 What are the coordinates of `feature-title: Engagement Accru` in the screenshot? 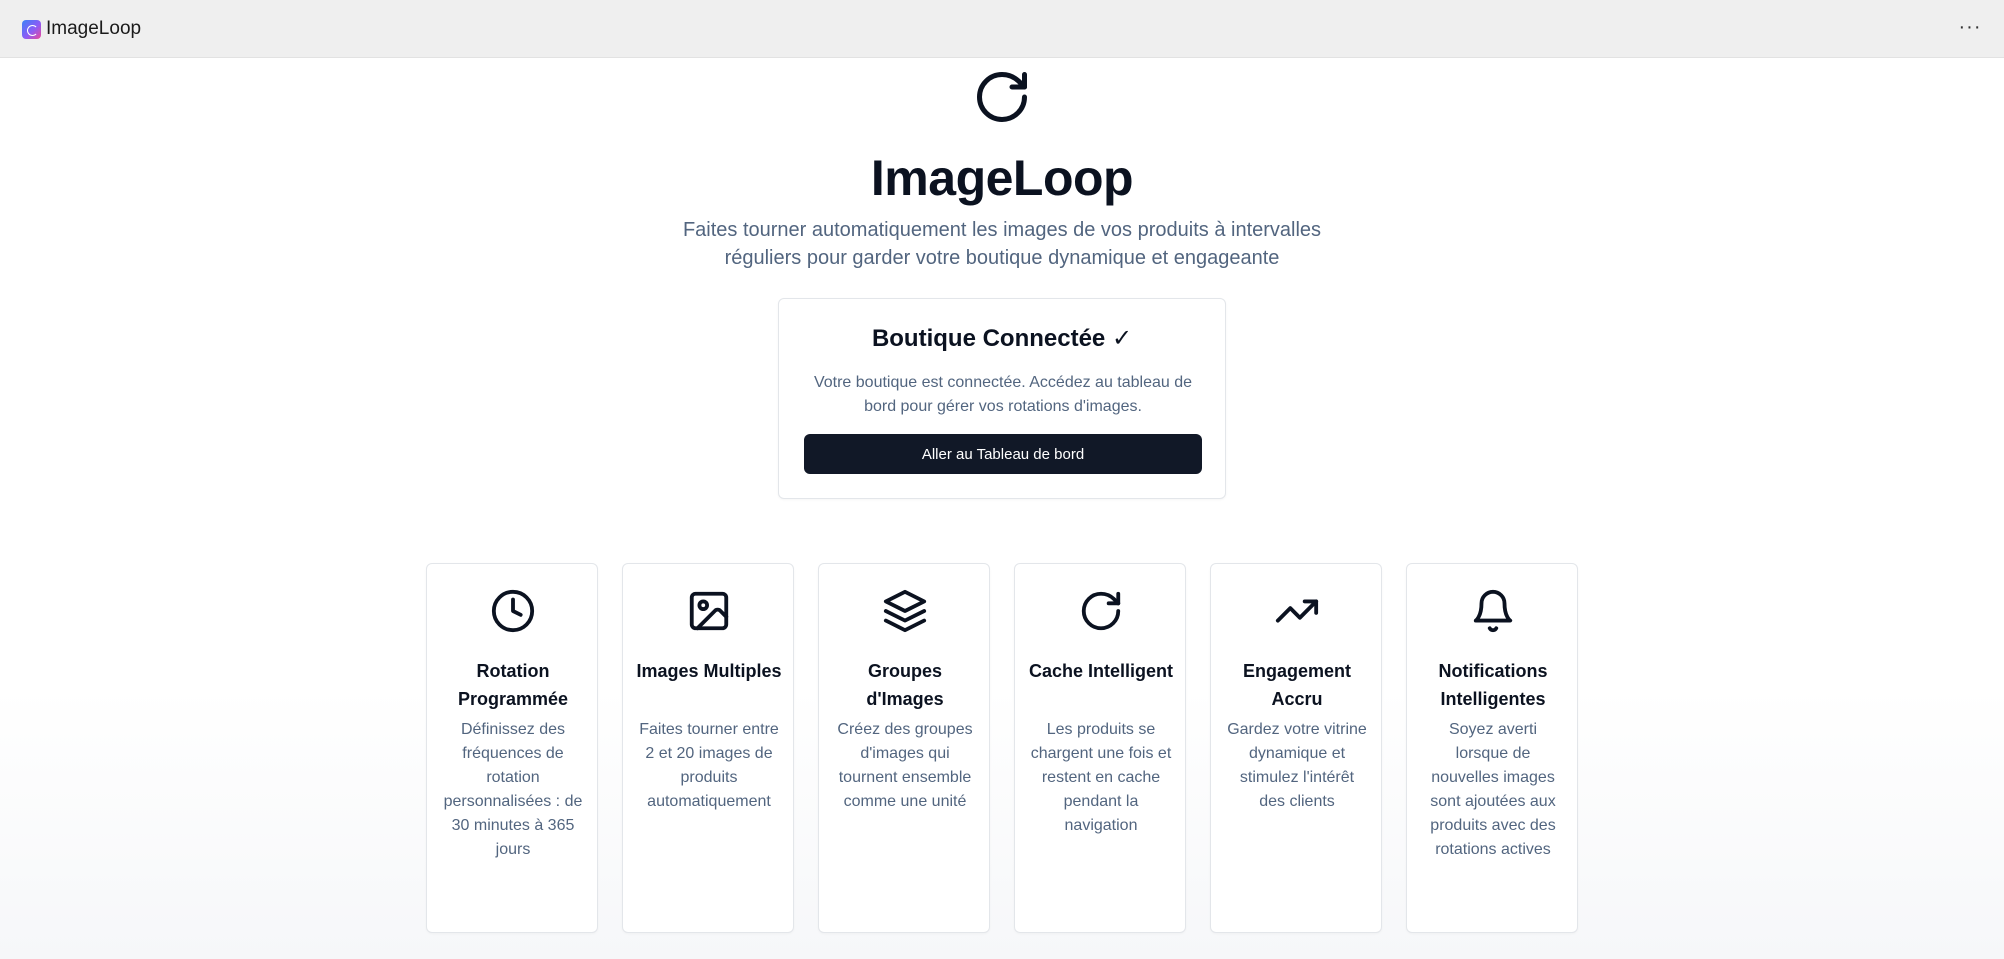 It's located at (1297, 685).